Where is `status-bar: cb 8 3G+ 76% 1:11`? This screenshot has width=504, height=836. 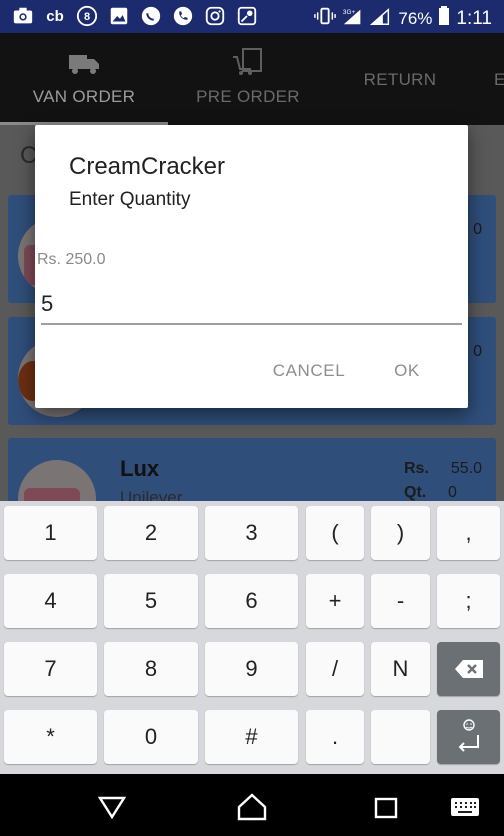 status-bar: cb 8 3G+ 76% 1:11 is located at coordinates (252, 16).